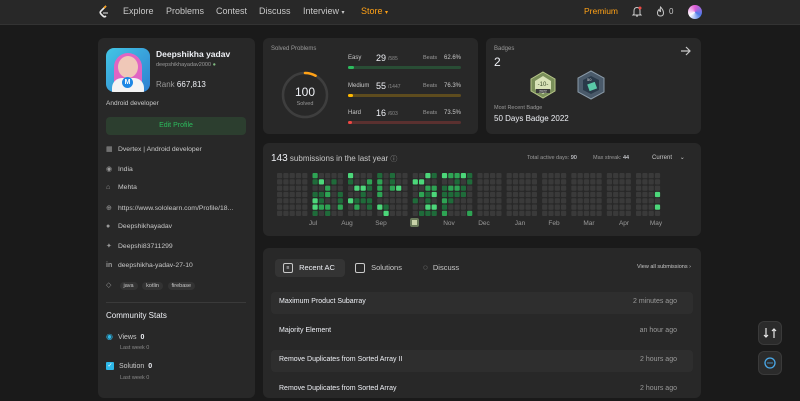 The image size is (800, 401). Describe the element at coordinates (695, 12) in the screenshot. I see `user-avatar-menu` at that location.